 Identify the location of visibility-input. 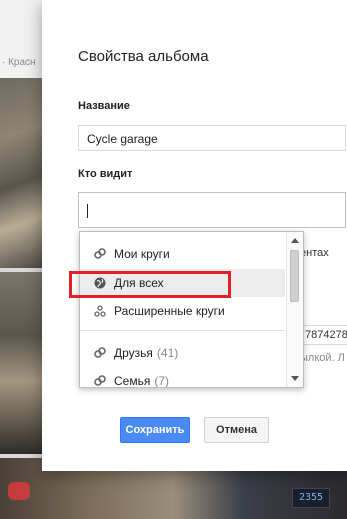
(212, 210).